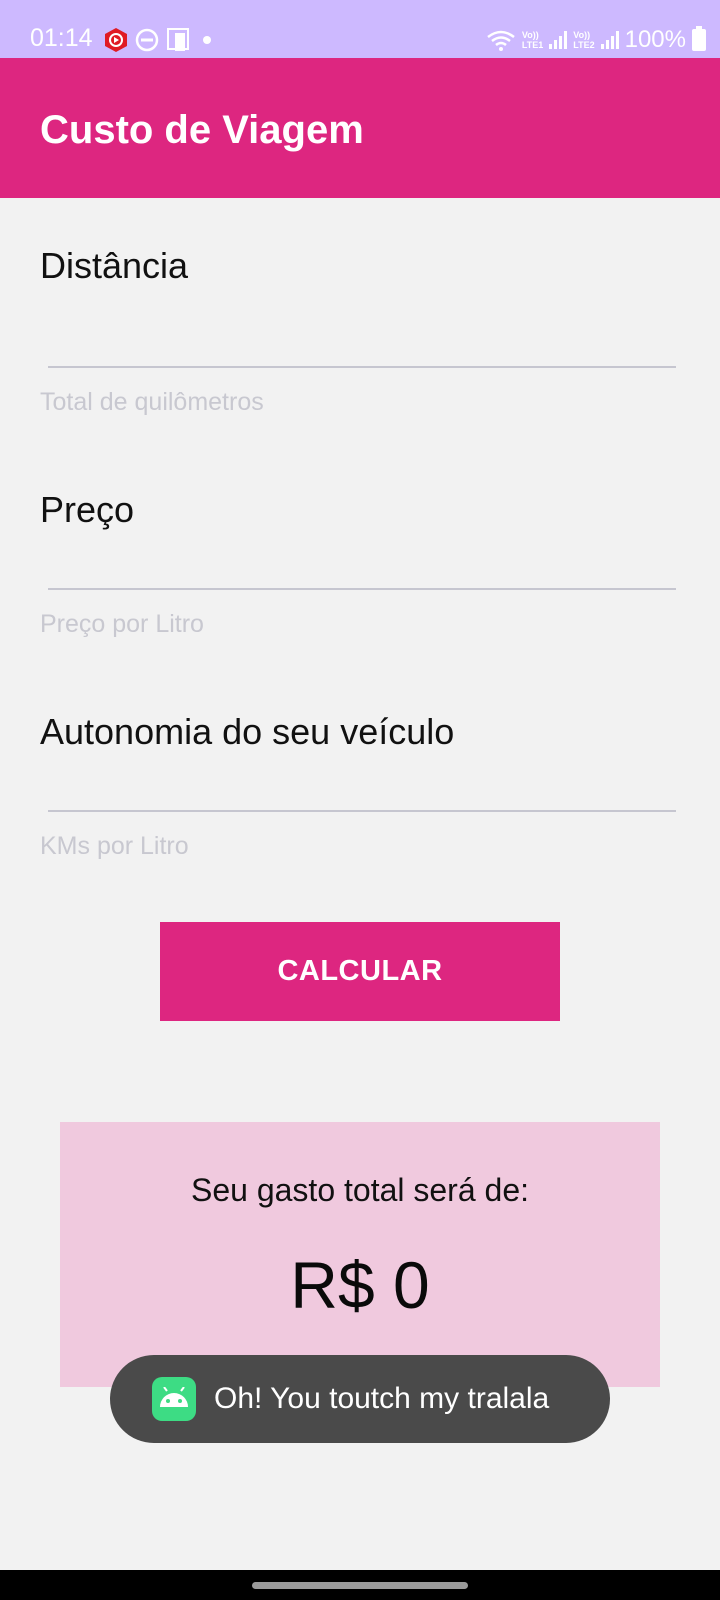 The width and height of the screenshot is (720, 1600). What do you see at coordinates (87, 509) in the screenshot?
I see `price-label: Preço` at bounding box center [87, 509].